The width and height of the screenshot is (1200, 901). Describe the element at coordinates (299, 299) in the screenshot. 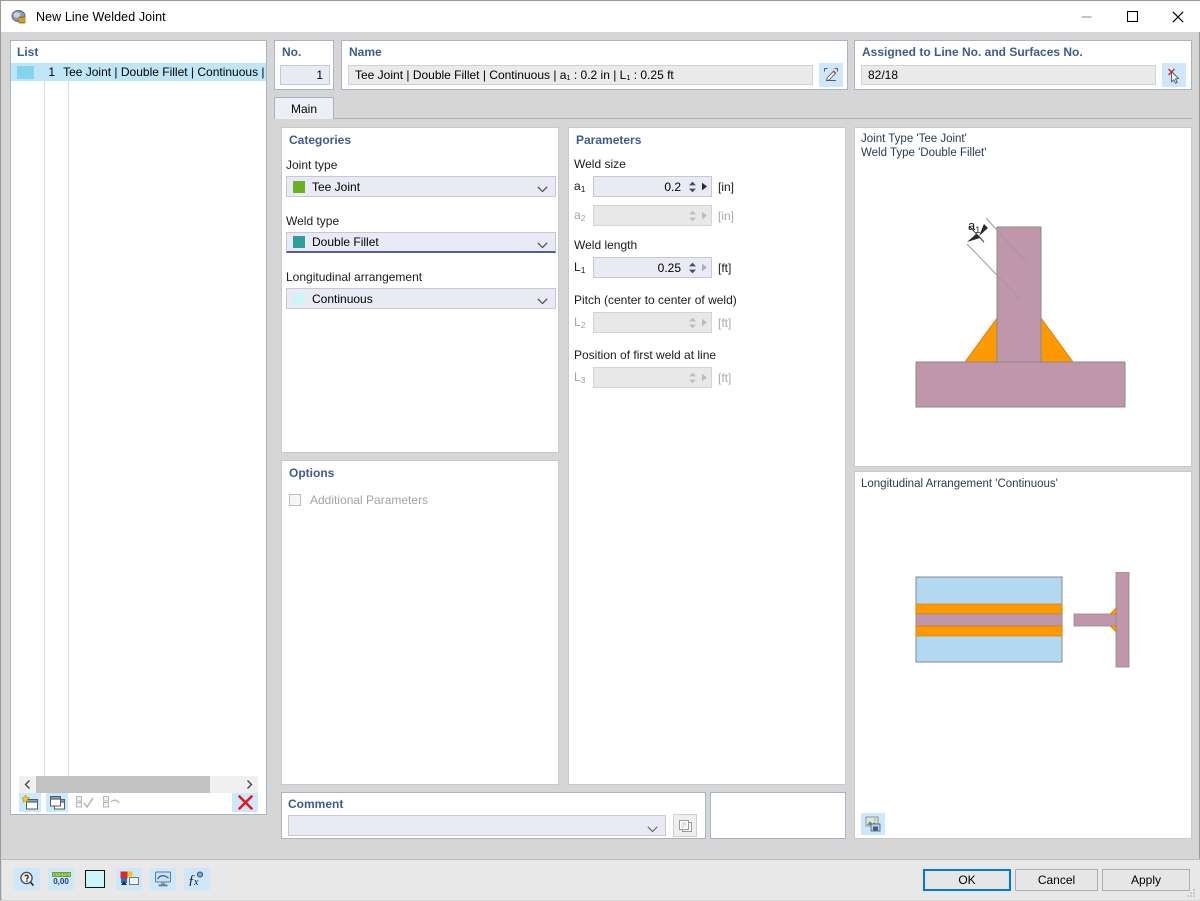

I see `longitudinal-arrangement-swatch` at that location.